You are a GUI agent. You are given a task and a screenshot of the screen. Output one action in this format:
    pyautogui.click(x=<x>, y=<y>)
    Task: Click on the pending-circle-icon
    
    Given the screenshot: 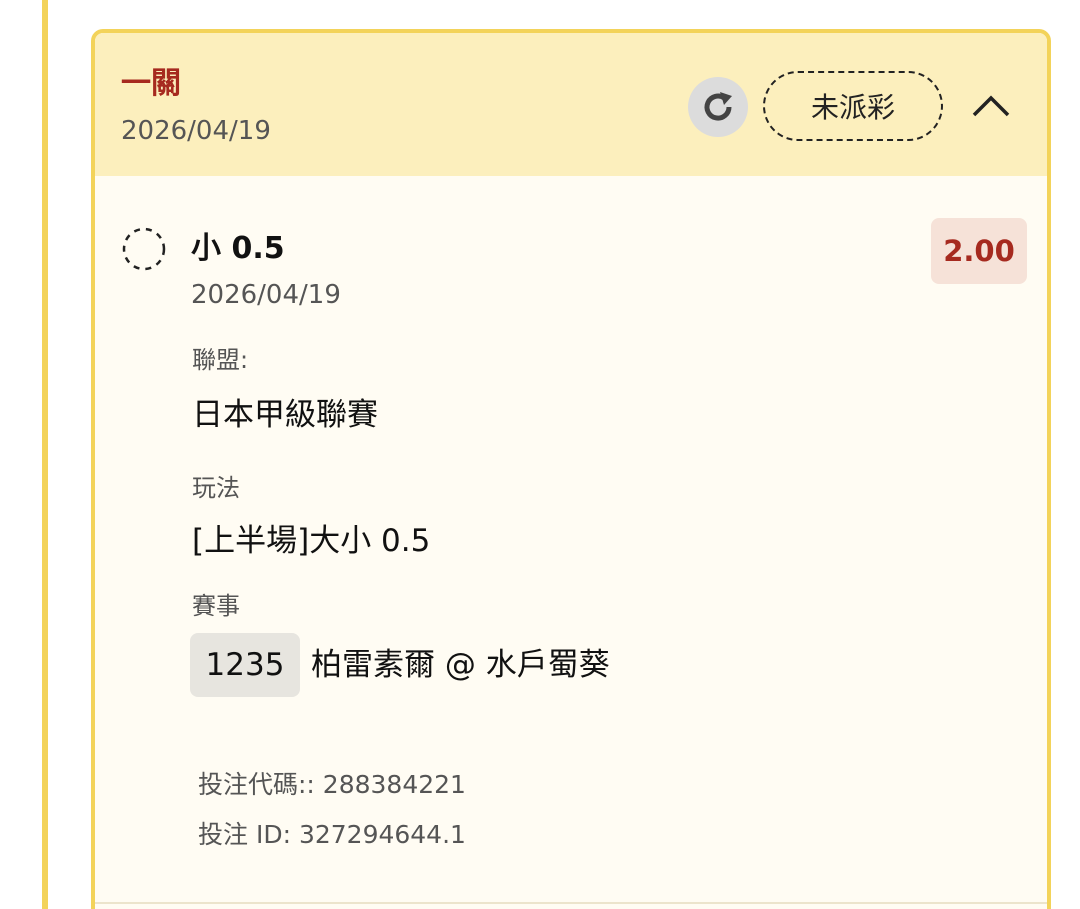 What is the action you would take?
    pyautogui.click(x=144, y=249)
    